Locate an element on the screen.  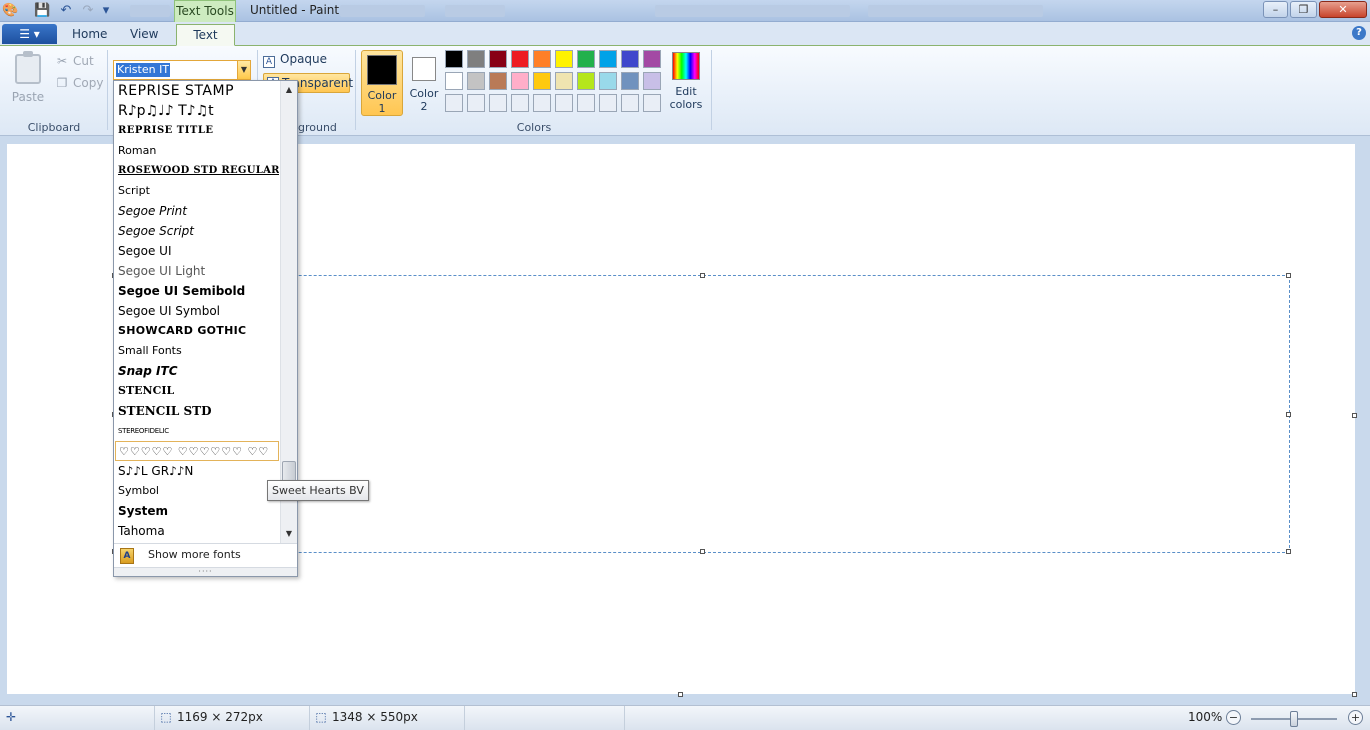
help-icon: ? is located at coordinates (1359, 33).